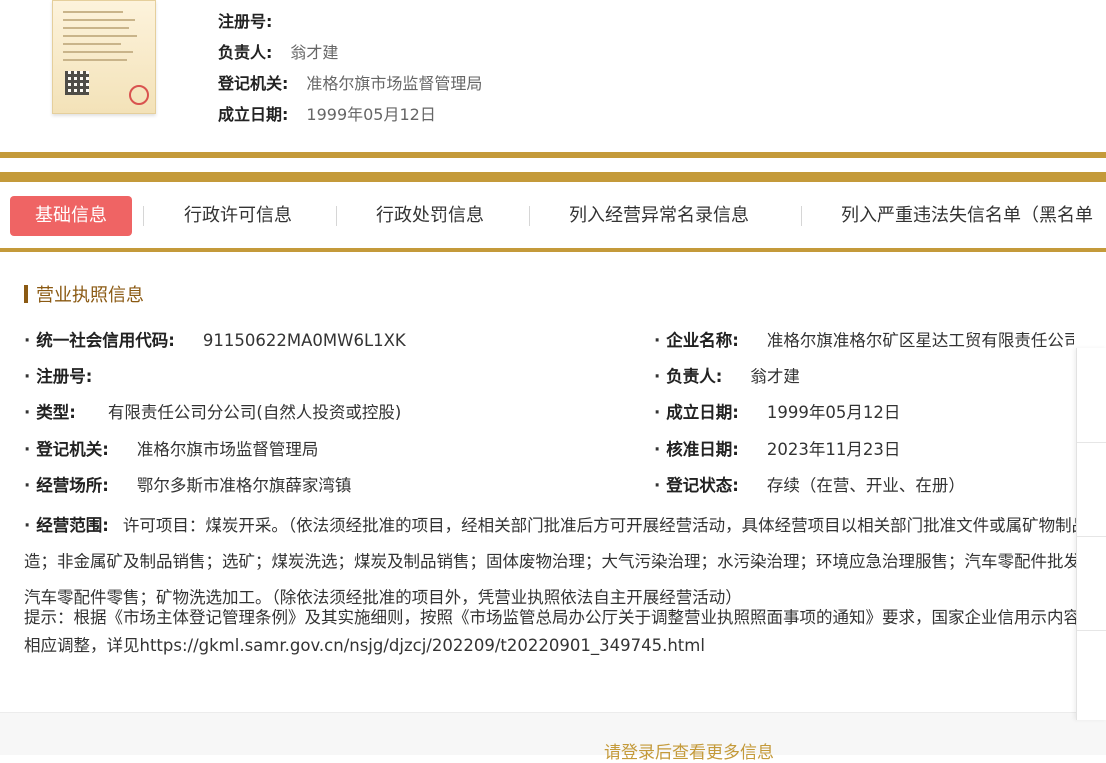 This screenshot has width=1106, height=763. I want to click on header-person: 负责人: 翁才建, so click(278, 52).